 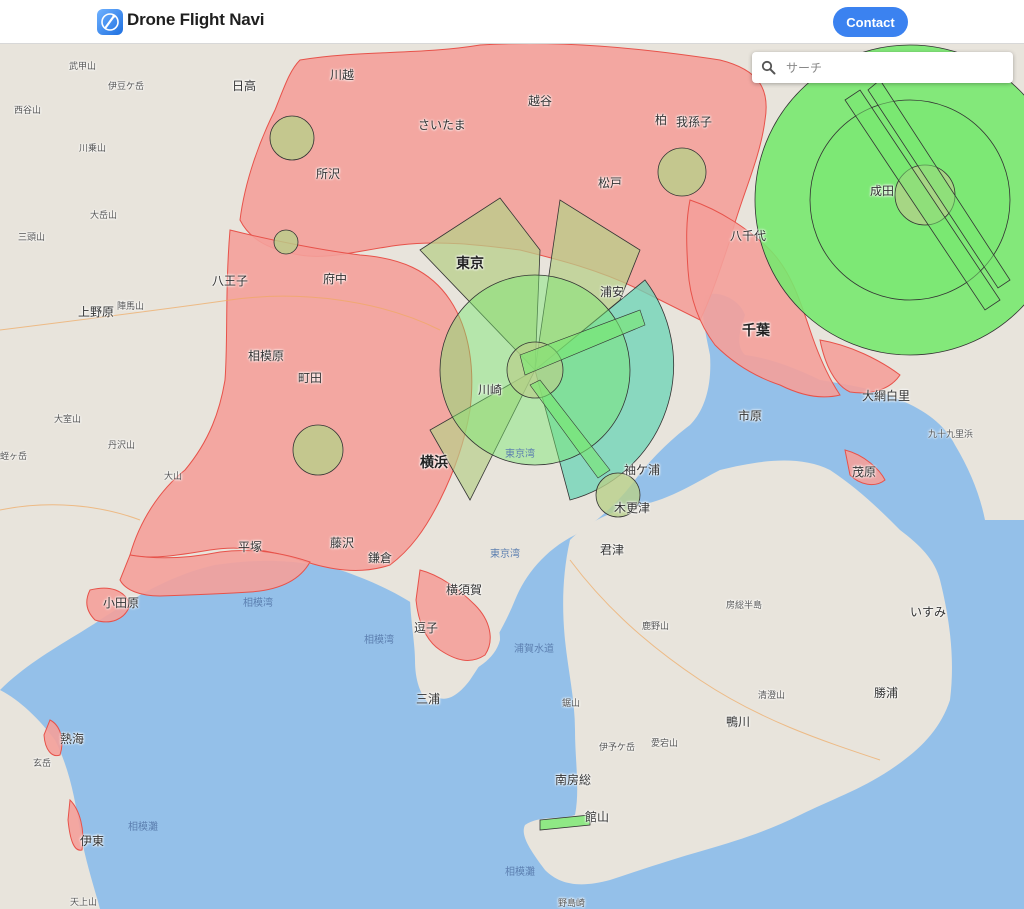 I want to click on drone-logo-icon, so click(x=110, y=22).